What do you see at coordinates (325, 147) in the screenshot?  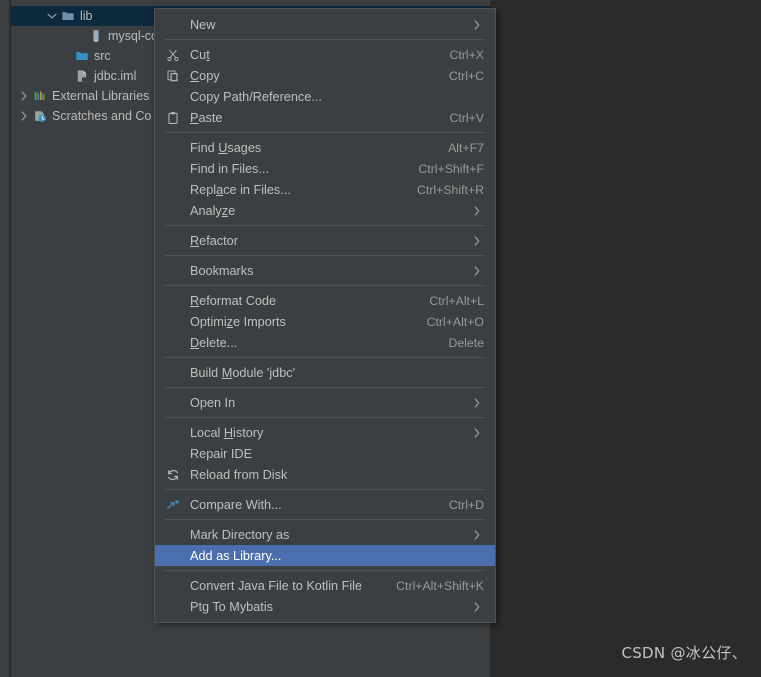 I see `menu-item: Find Usages Alt+F7` at bounding box center [325, 147].